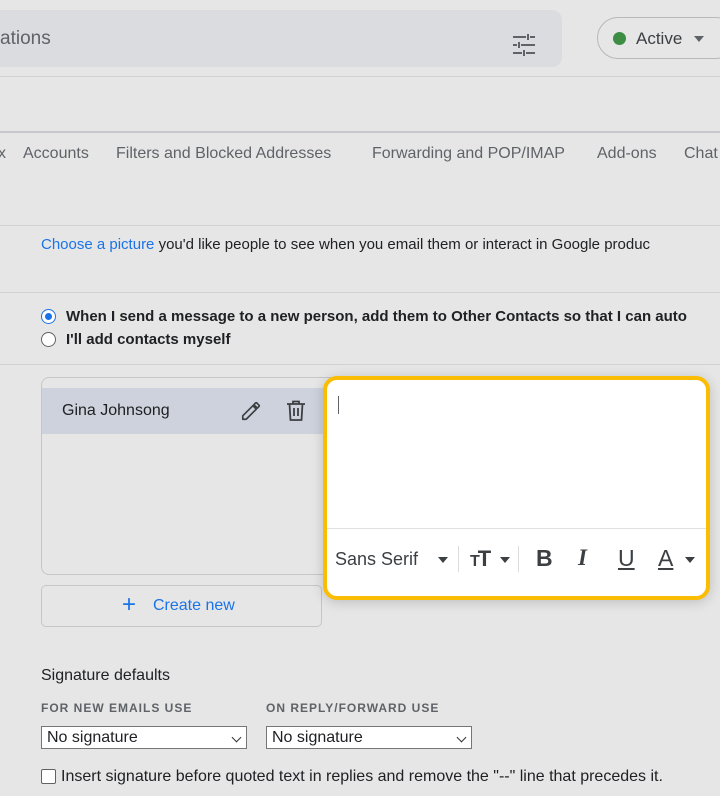 Image resolution: width=720 pixels, height=796 pixels. I want to click on underline-button: U, so click(626, 558).